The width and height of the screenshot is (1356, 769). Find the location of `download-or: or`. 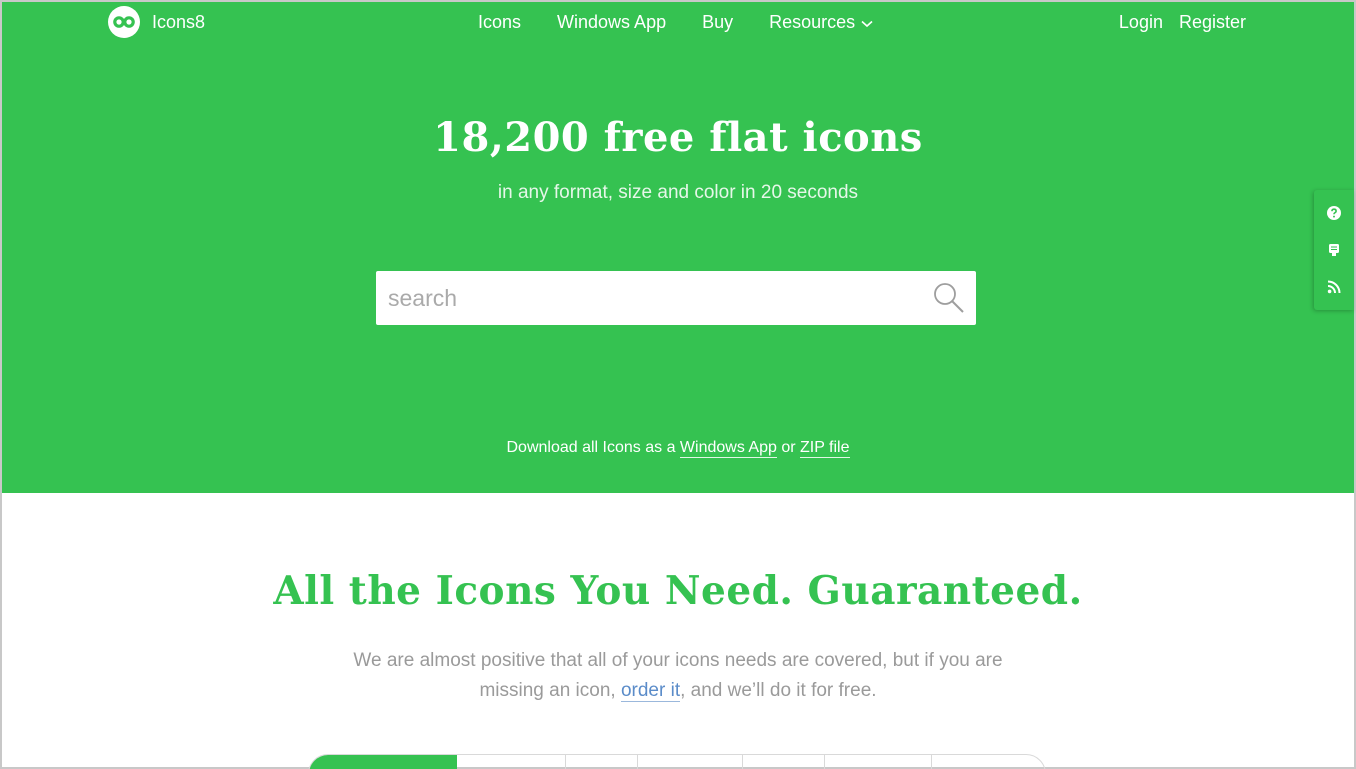

download-or: or is located at coordinates (788, 447).